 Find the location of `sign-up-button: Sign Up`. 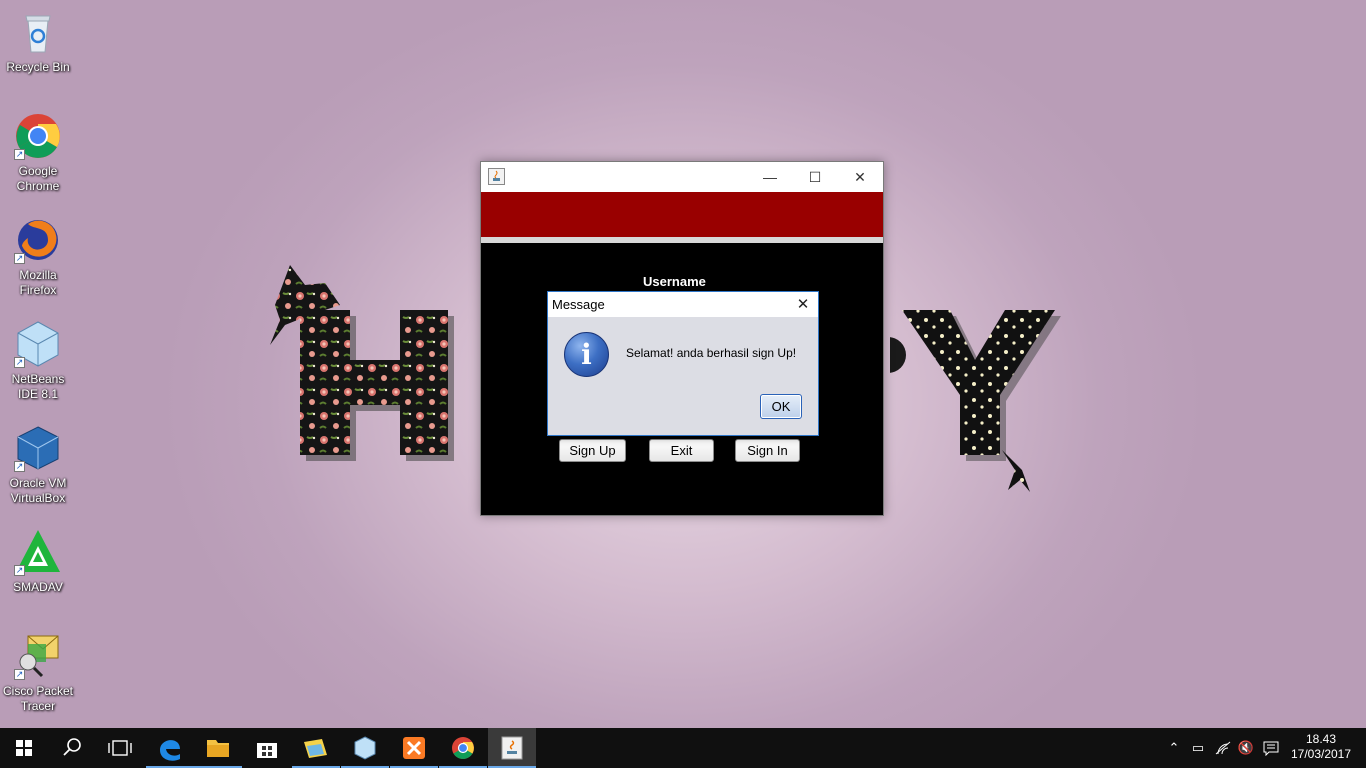

sign-up-button: Sign Up is located at coordinates (592, 450).